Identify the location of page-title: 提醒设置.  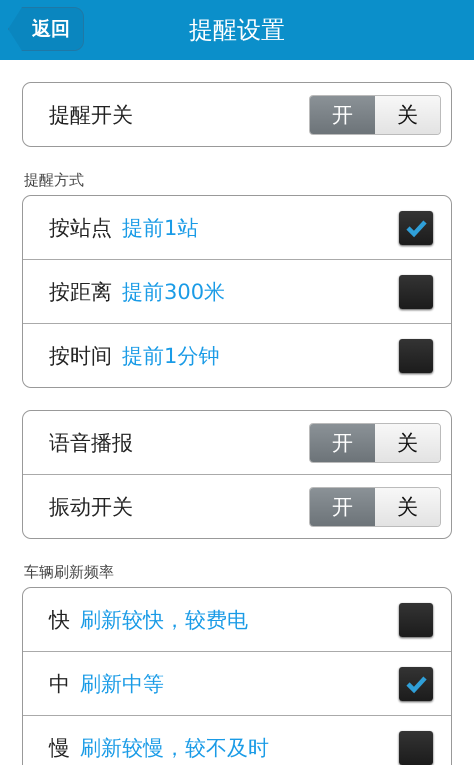
(237, 30).